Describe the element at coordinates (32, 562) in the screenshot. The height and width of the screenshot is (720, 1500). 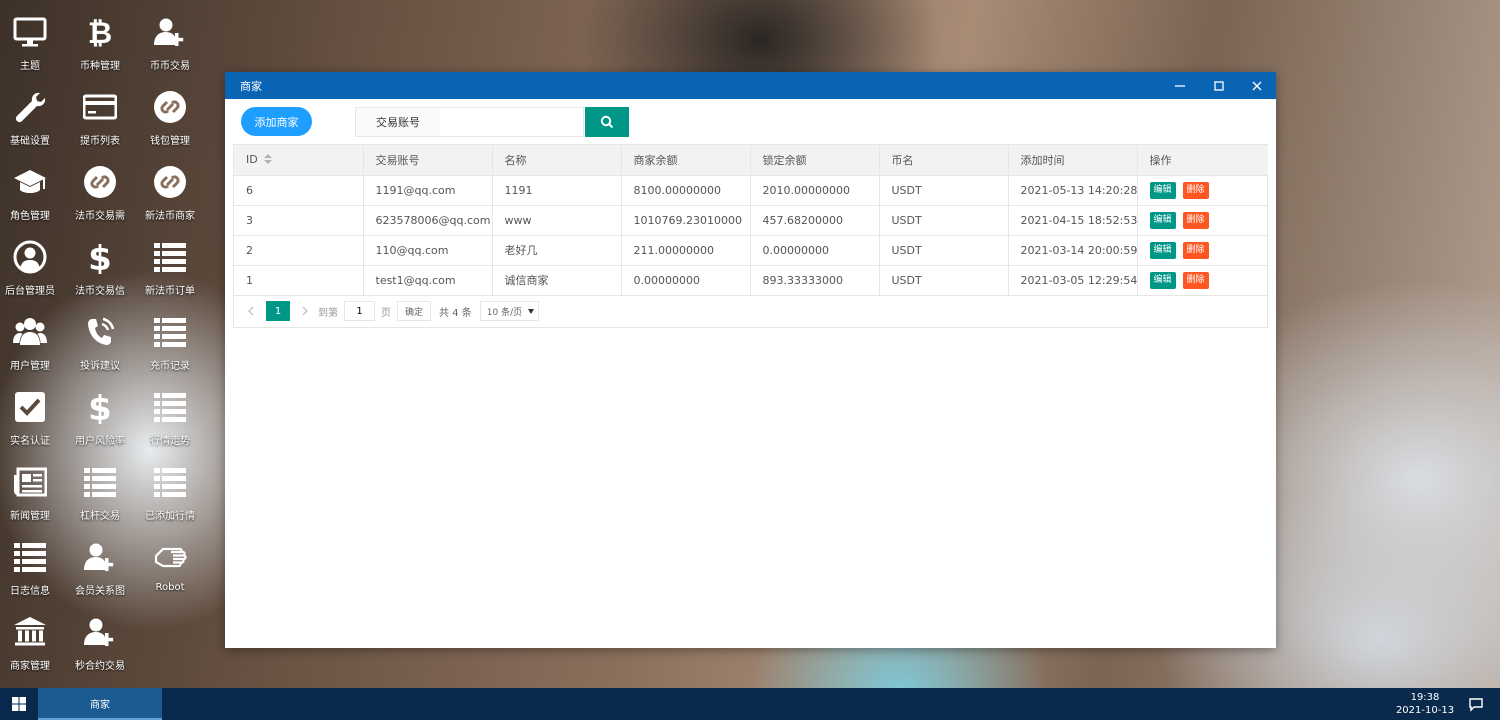
I see `desktop-shortcut: 日志信息` at that location.